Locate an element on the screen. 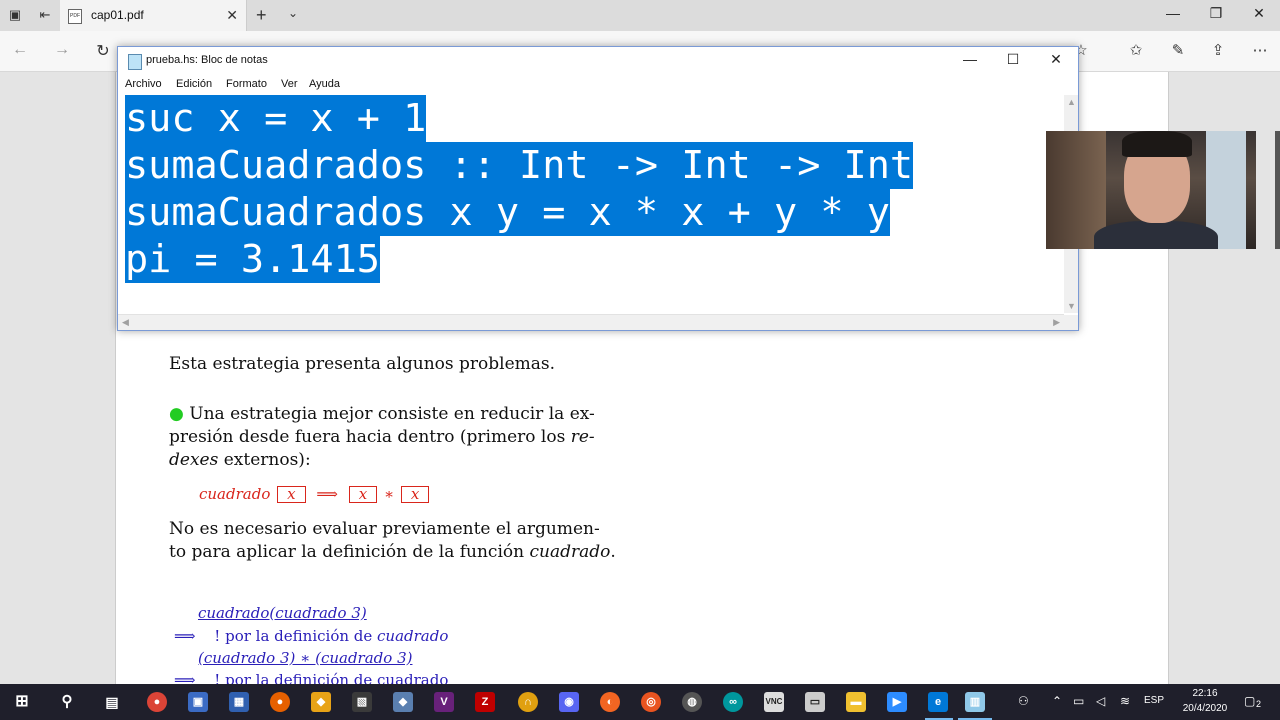  people-icon: ⚇ is located at coordinates (1023, 701).